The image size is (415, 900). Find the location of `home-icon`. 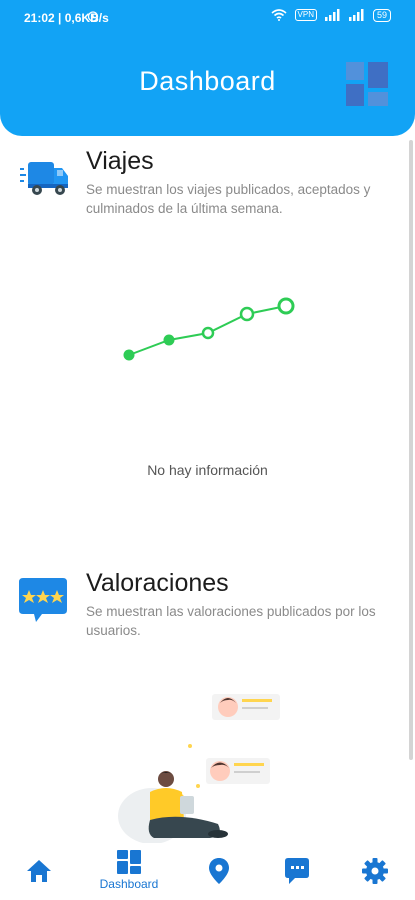

home-icon is located at coordinates (39, 871).